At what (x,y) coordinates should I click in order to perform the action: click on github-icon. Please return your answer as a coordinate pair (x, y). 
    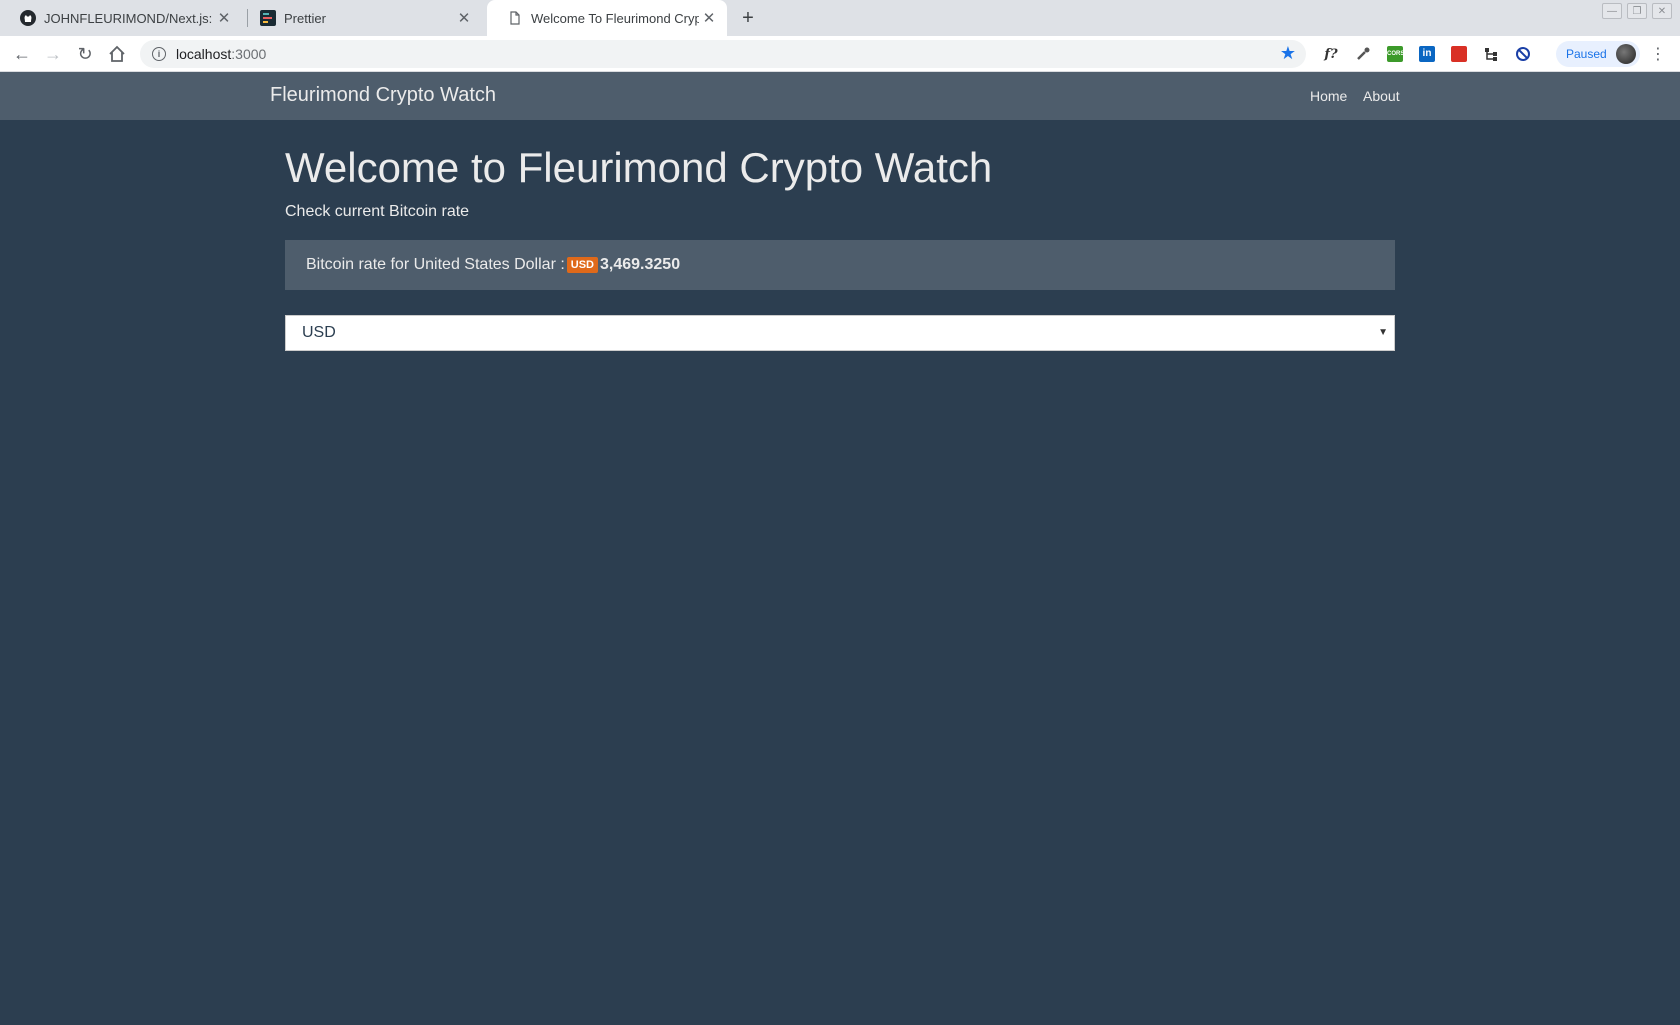
    Looking at the image, I should click on (28, 18).